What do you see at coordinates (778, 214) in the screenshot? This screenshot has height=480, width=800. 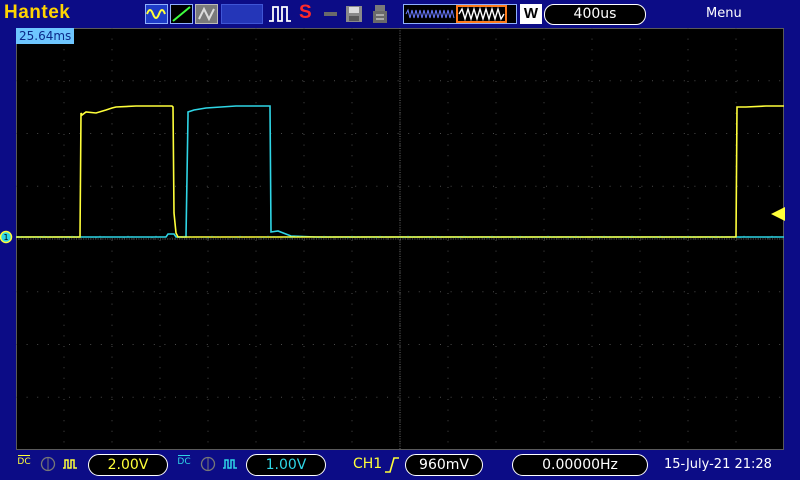 I see `trigger-level-marker` at bounding box center [778, 214].